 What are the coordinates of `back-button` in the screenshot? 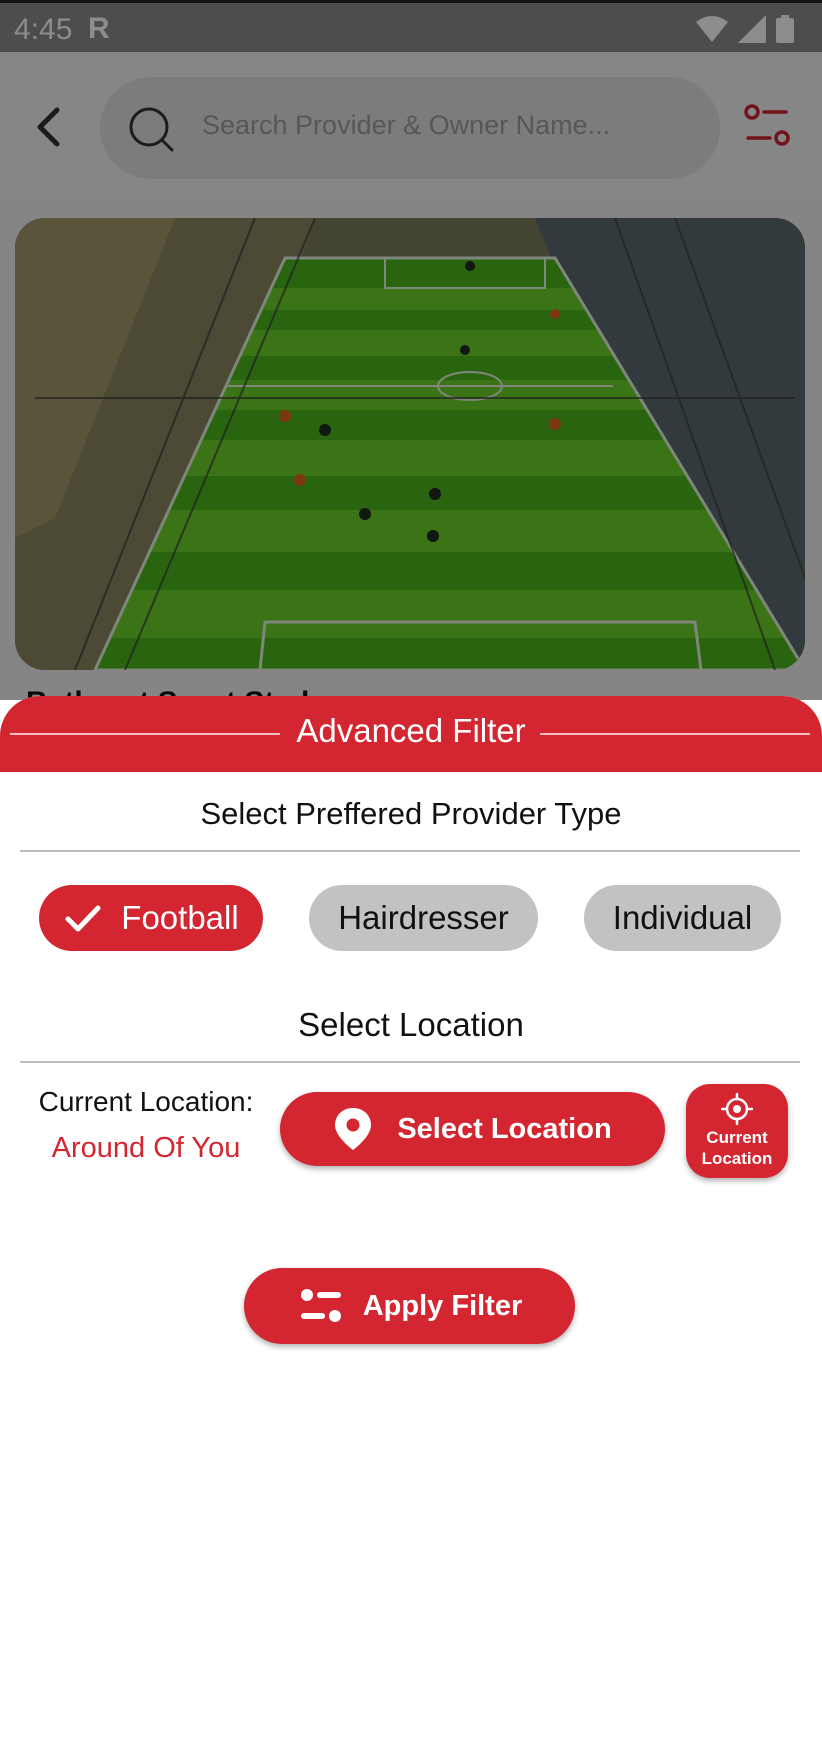 It's located at (48, 127).